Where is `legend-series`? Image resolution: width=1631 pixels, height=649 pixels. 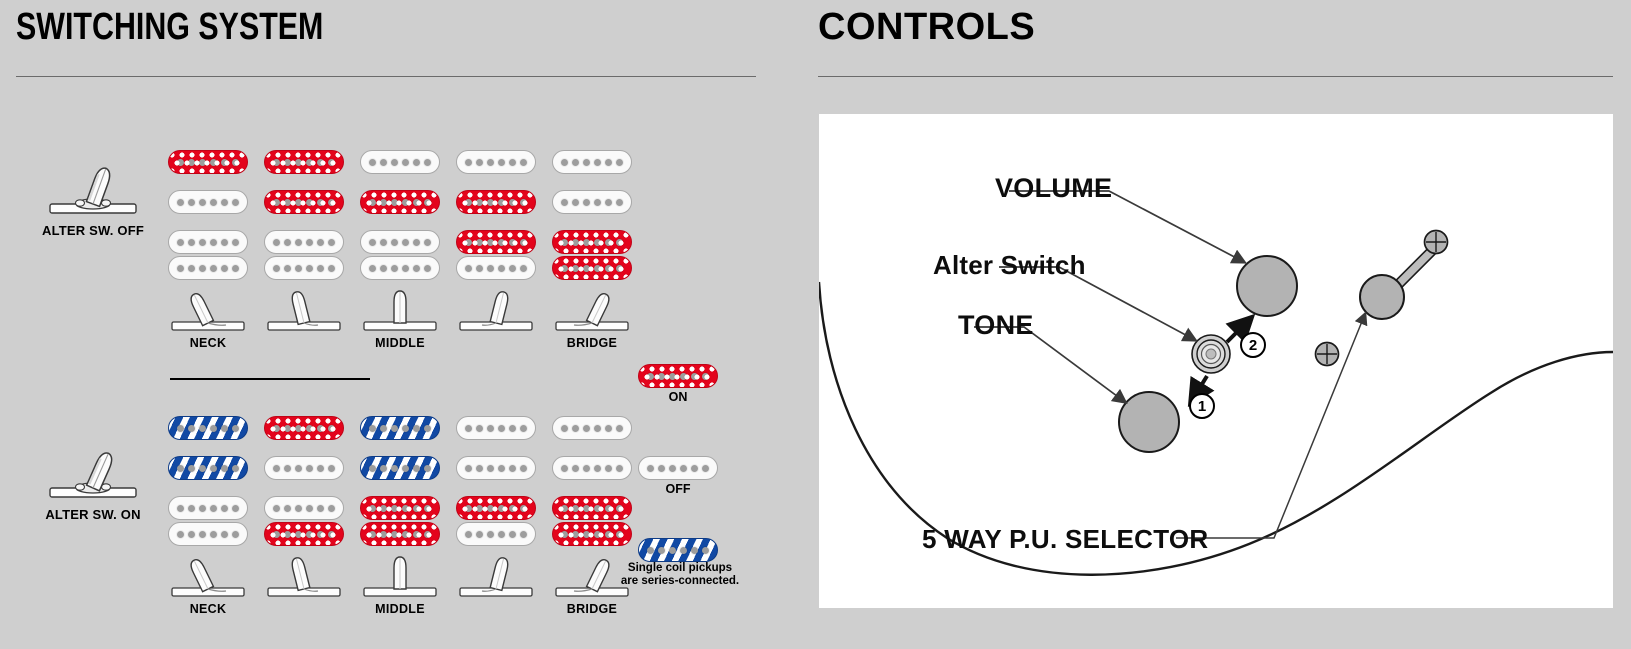
legend-series is located at coordinates (678, 550).